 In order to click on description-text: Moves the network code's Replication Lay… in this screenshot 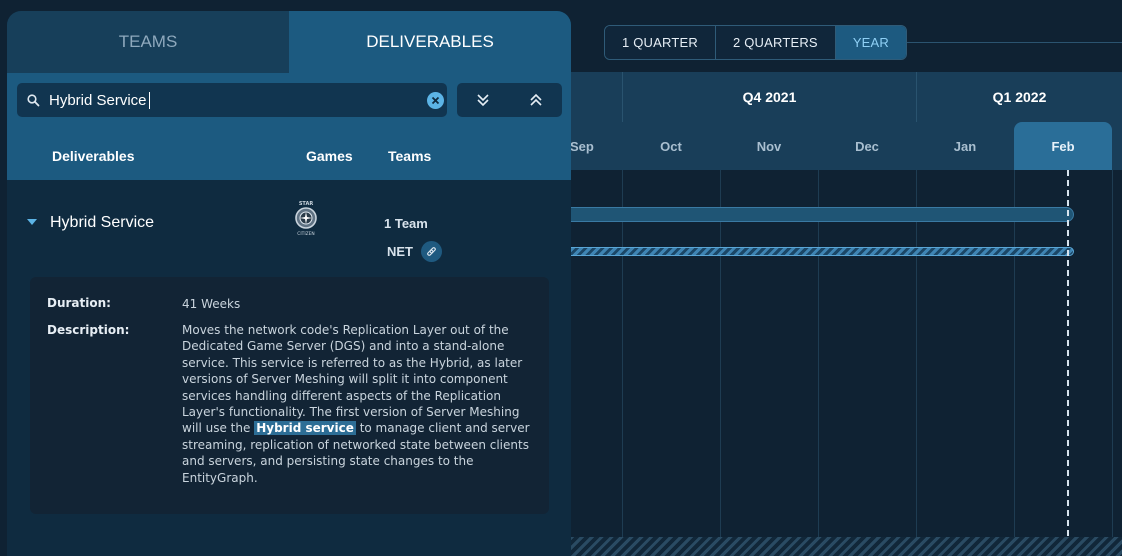, I will do `click(362, 404)`.